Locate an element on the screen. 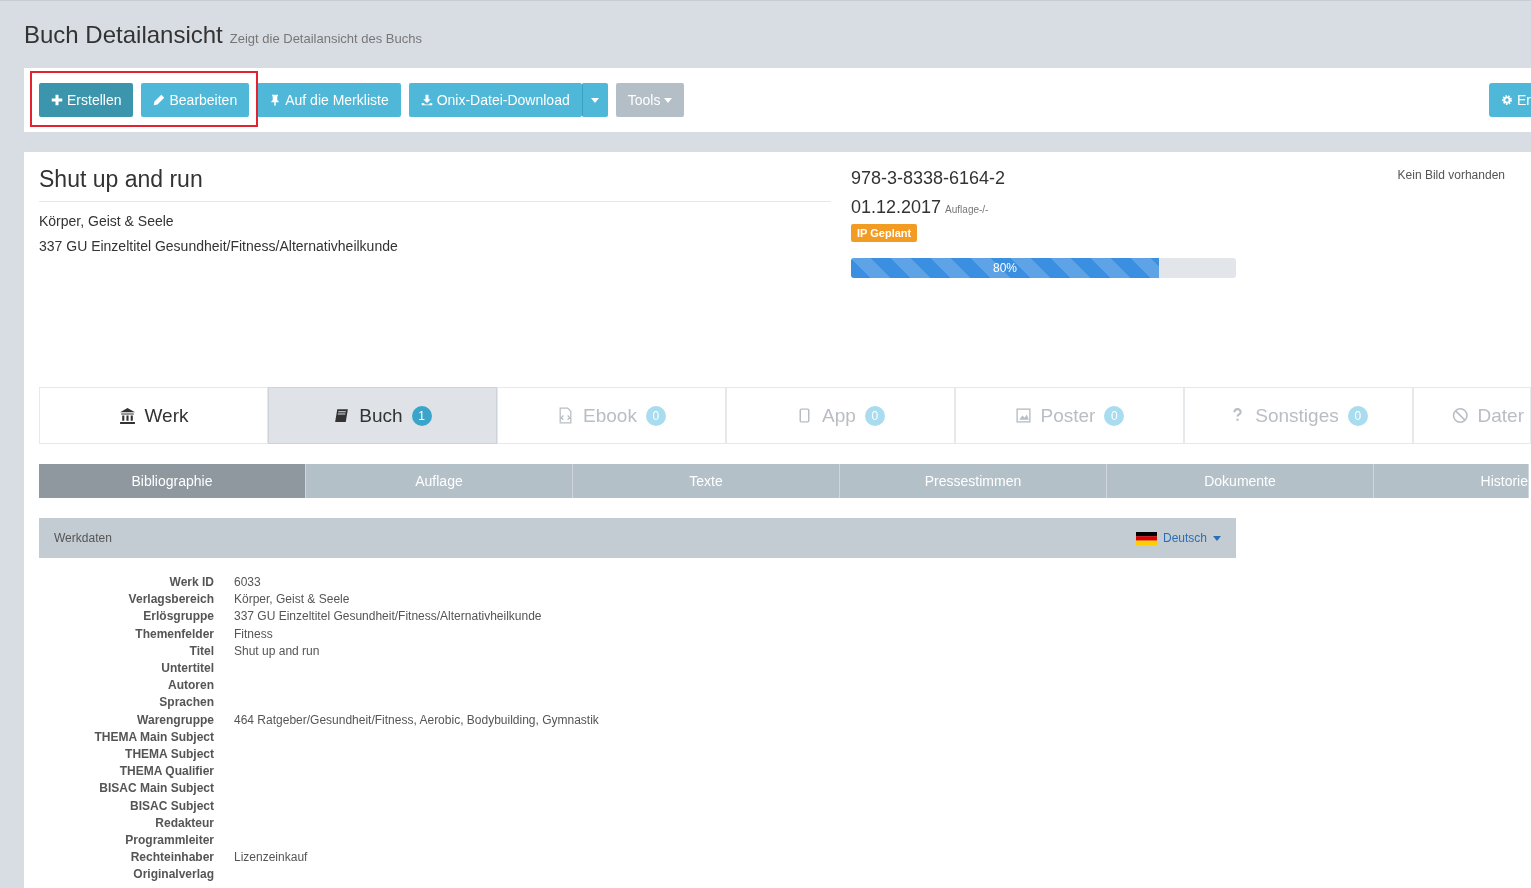  section-tab: Pressestimmen is located at coordinates (973, 481).